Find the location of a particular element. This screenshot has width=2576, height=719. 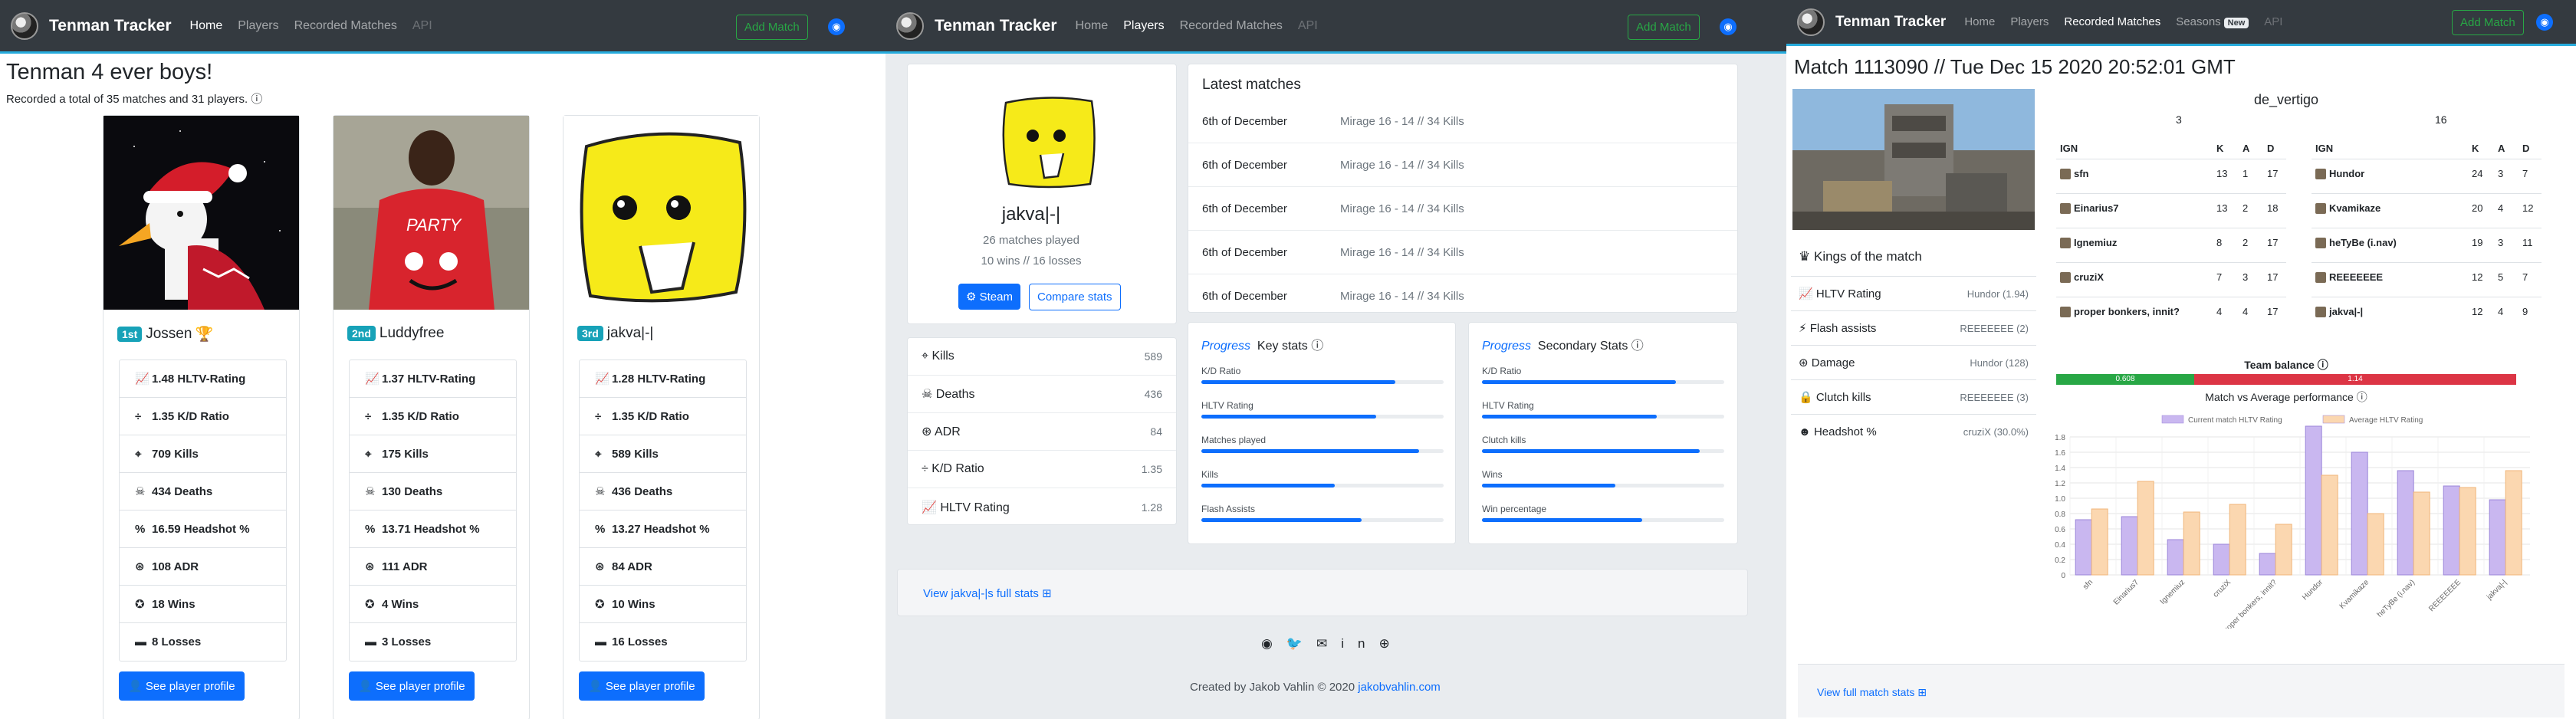

info-icon: ⓘ is located at coordinates (2322, 365).